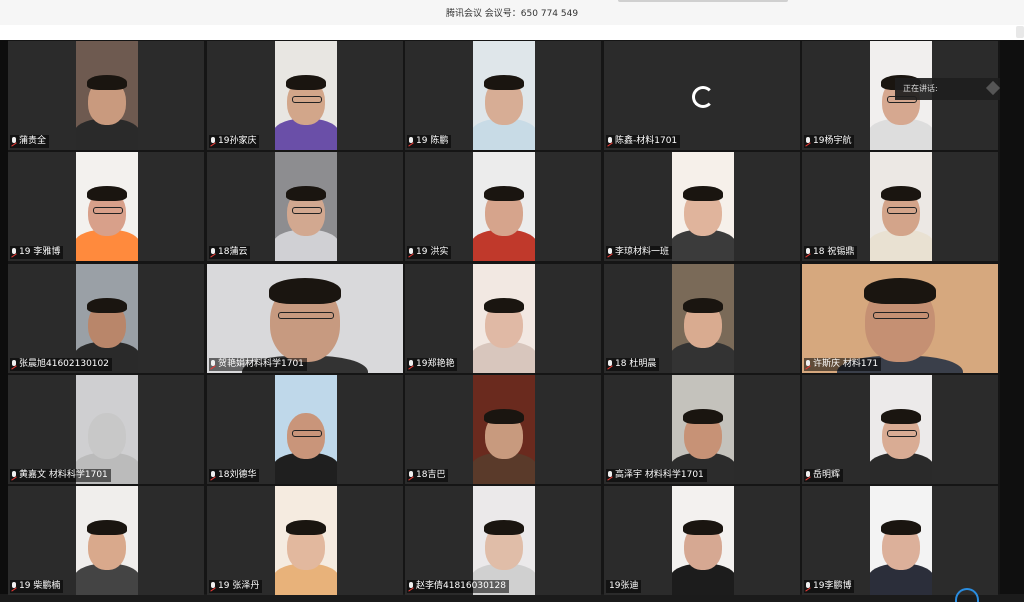  What do you see at coordinates (659, 475) in the screenshot?
I see `participant-name: 高泽宇 材料科学1701` at bounding box center [659, 475].